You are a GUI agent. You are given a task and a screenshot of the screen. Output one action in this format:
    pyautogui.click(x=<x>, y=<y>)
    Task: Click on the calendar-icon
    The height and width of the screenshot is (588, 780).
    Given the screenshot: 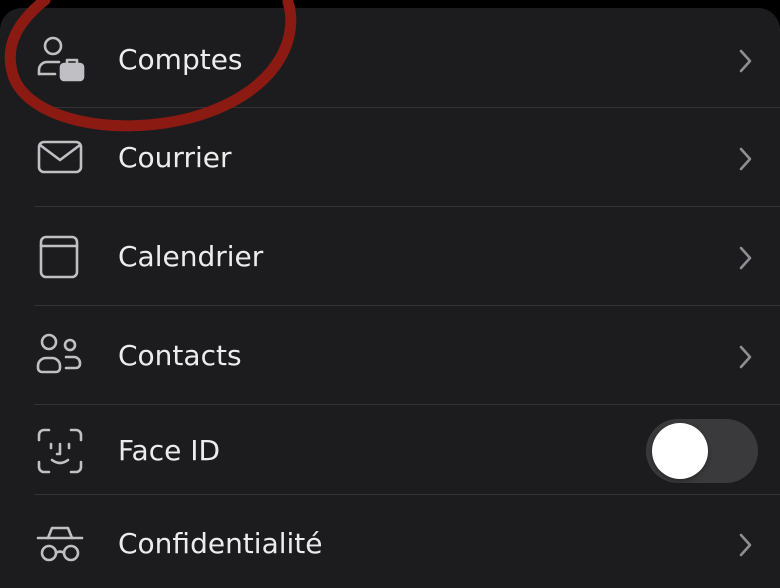 What is the action you would take?
    pyautogui.click(x=60, y=257)
    